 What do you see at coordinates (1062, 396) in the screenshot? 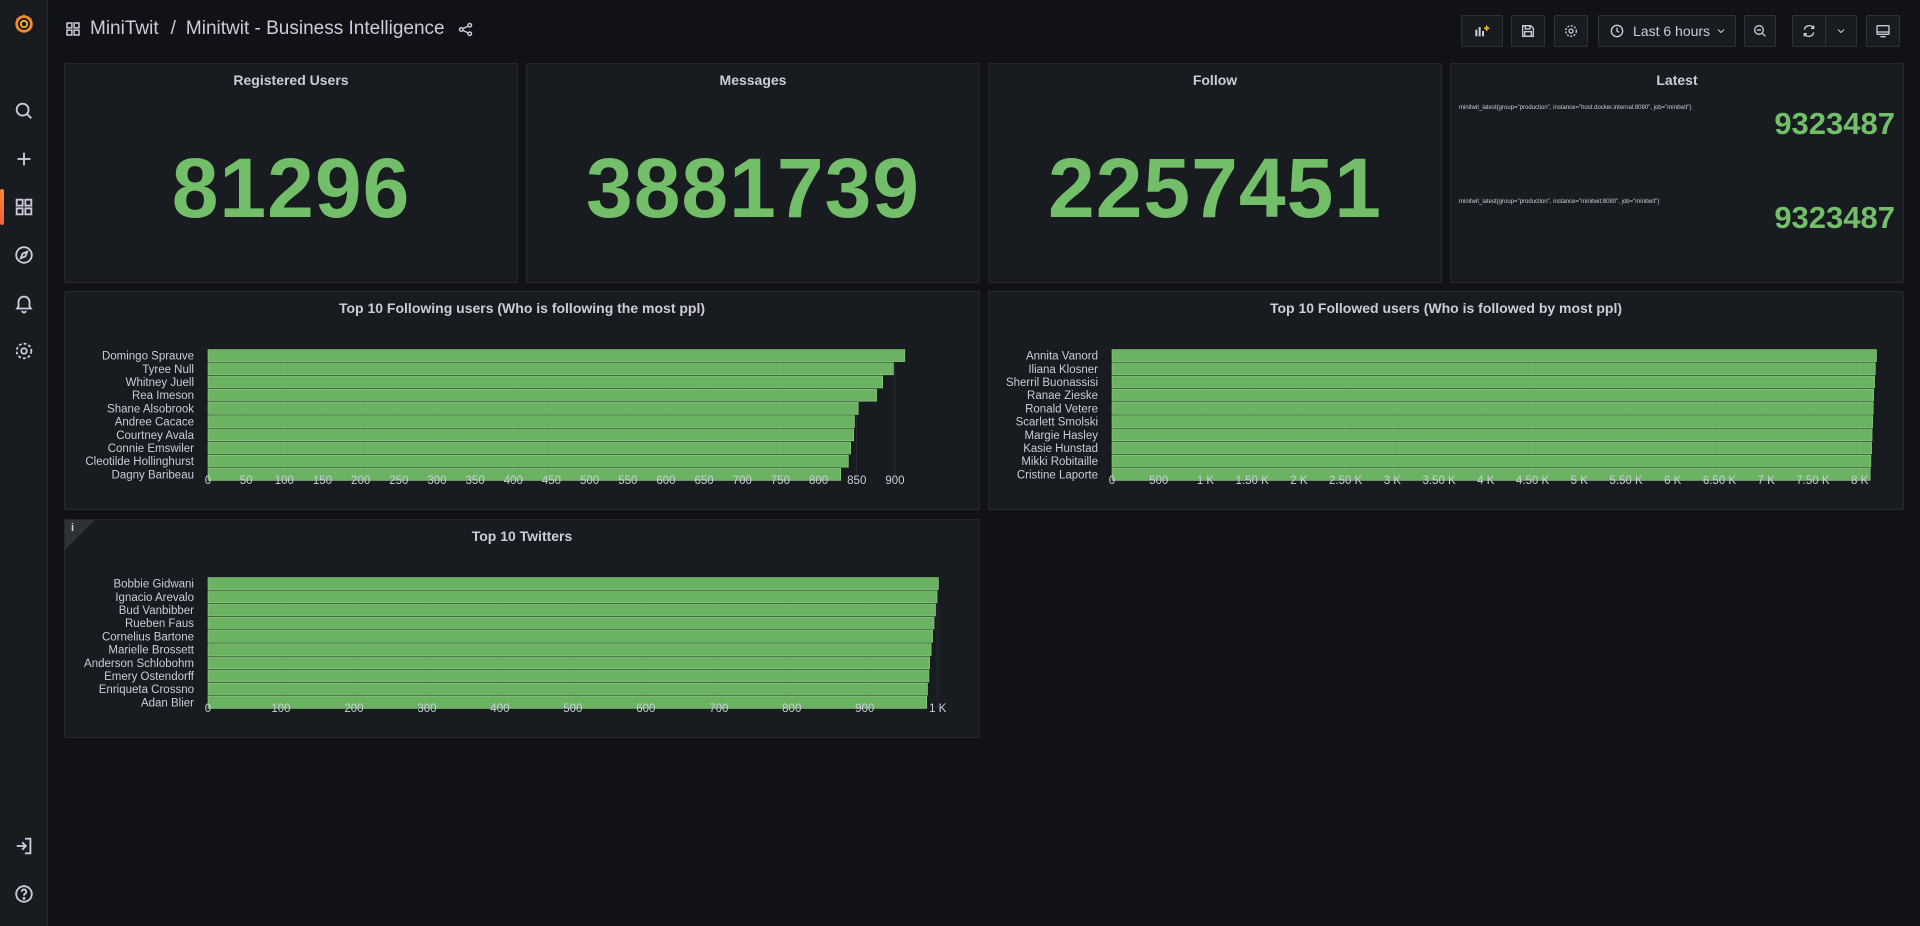
I see `category-label: Ranae Zieske` at bounding box center [1062, 396].